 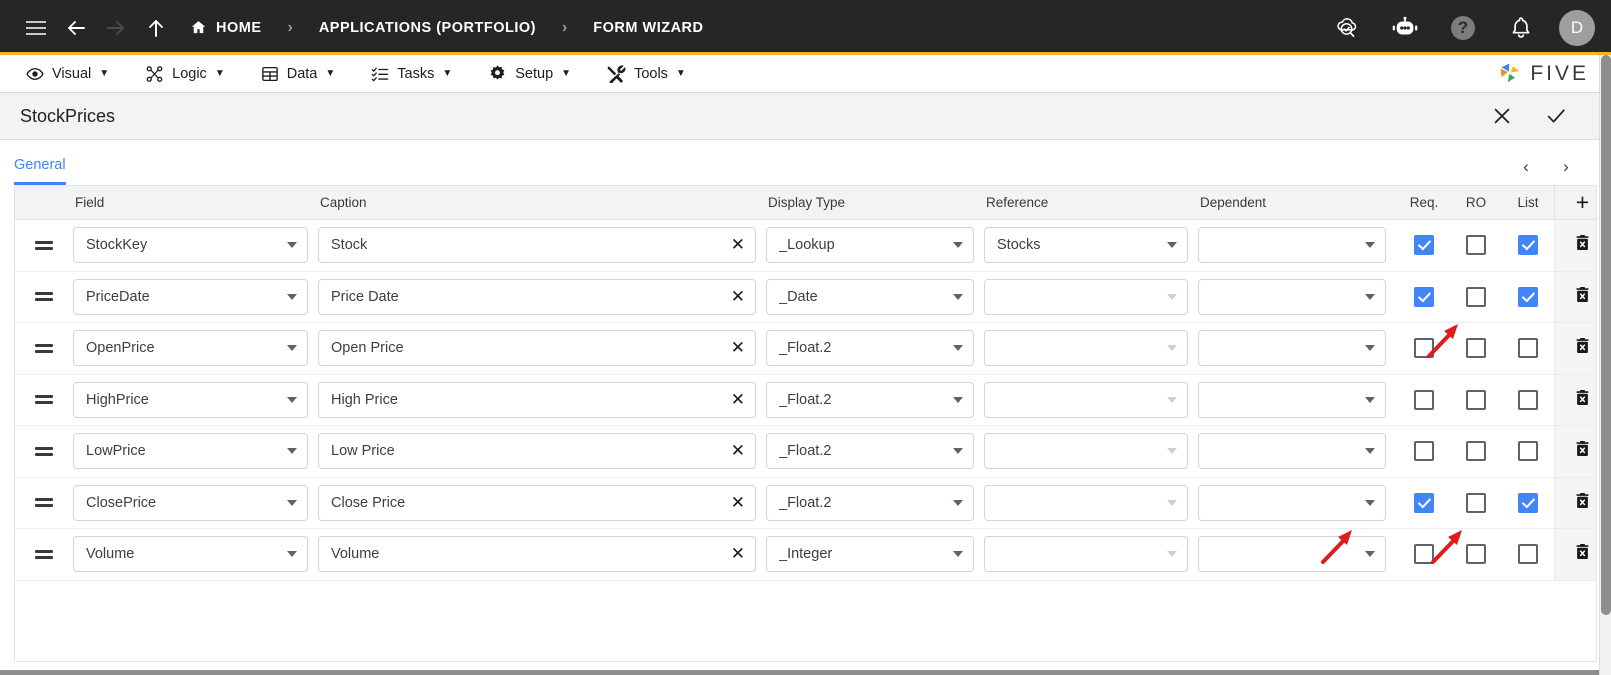 I want to click on previous-record-button: ‹, so click(x=1526, y=167).